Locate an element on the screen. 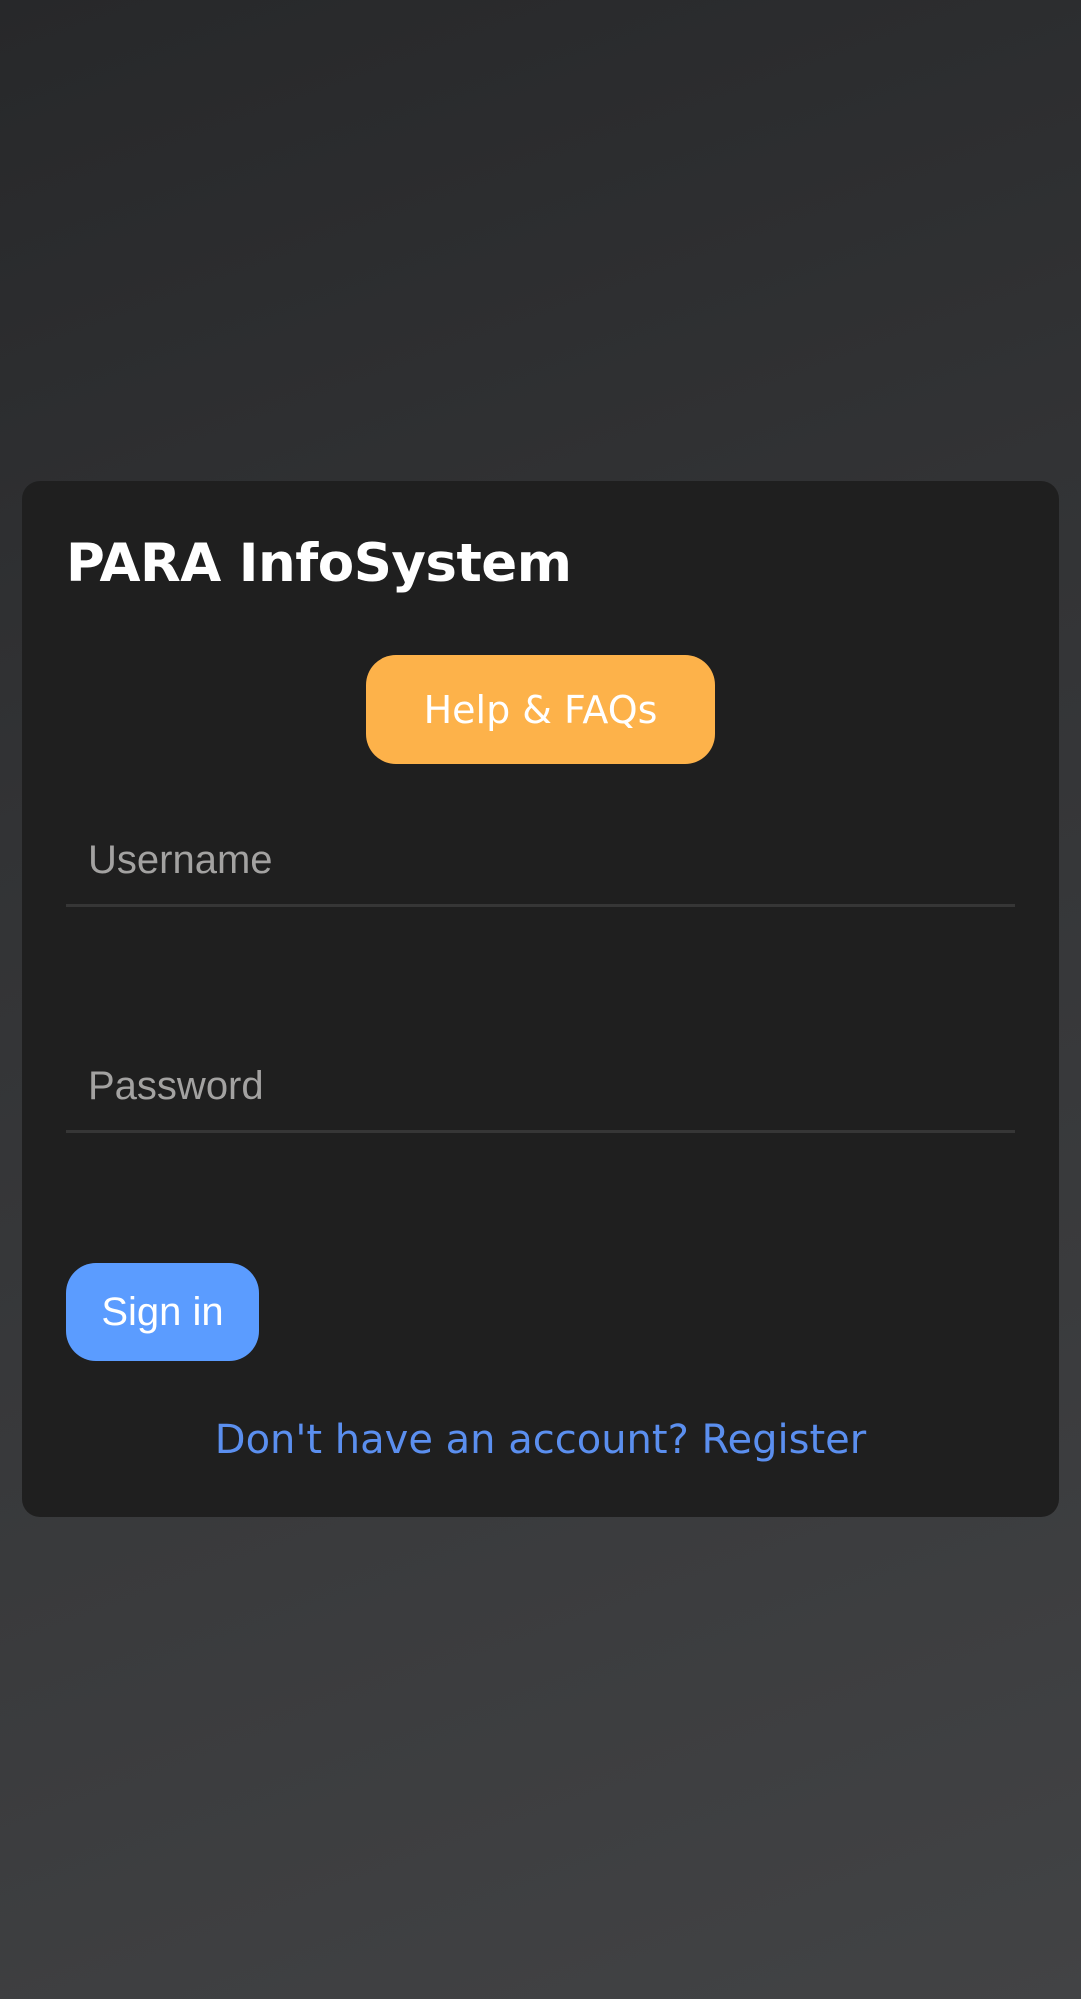  password-input is located at coordinates (540, 1086).